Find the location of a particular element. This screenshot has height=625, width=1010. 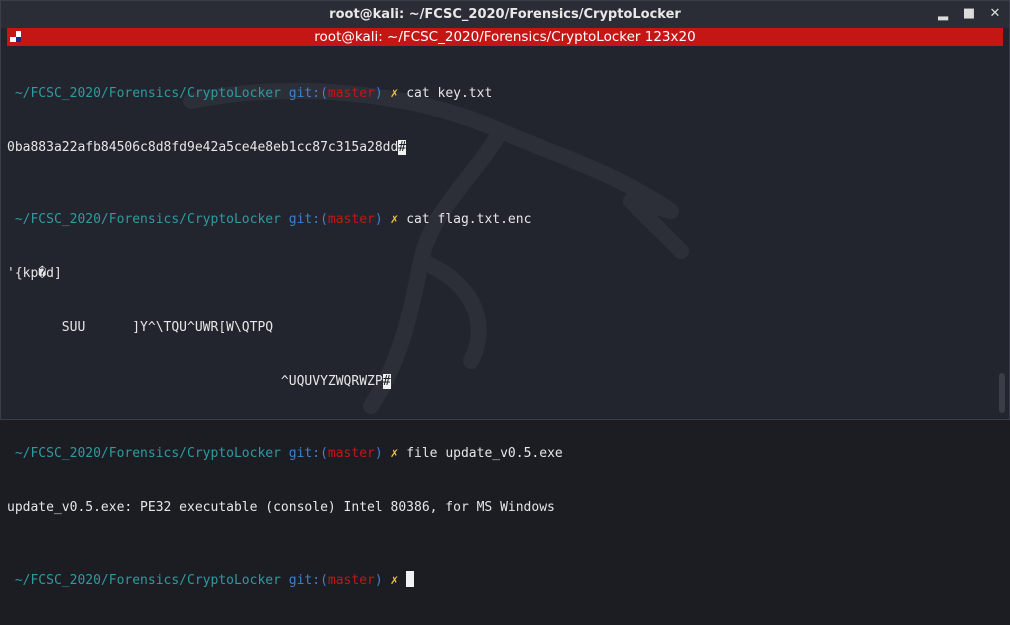

output-text: SUU ]Y^\TQU^UWR[W\QTPQ is located at coordinates (140, 327).